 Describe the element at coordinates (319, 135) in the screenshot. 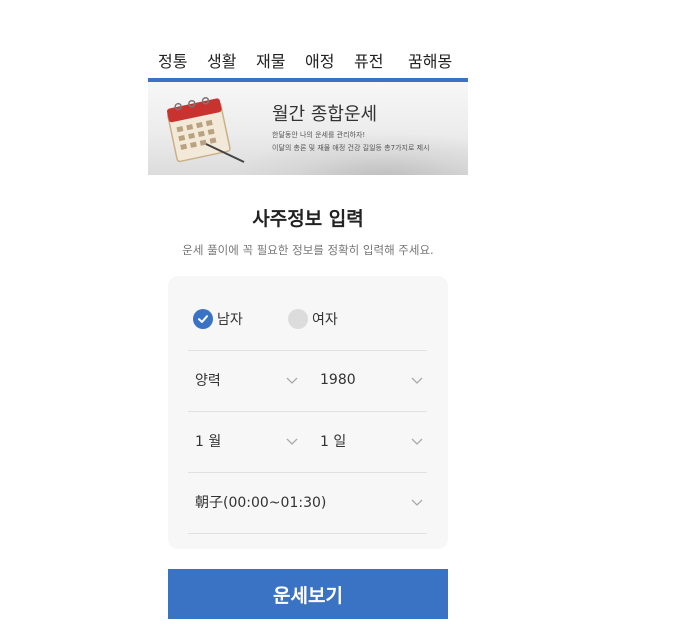

I see `banner-description-line-1: 한달동안 나의 운세를 관리하자!` at that location.